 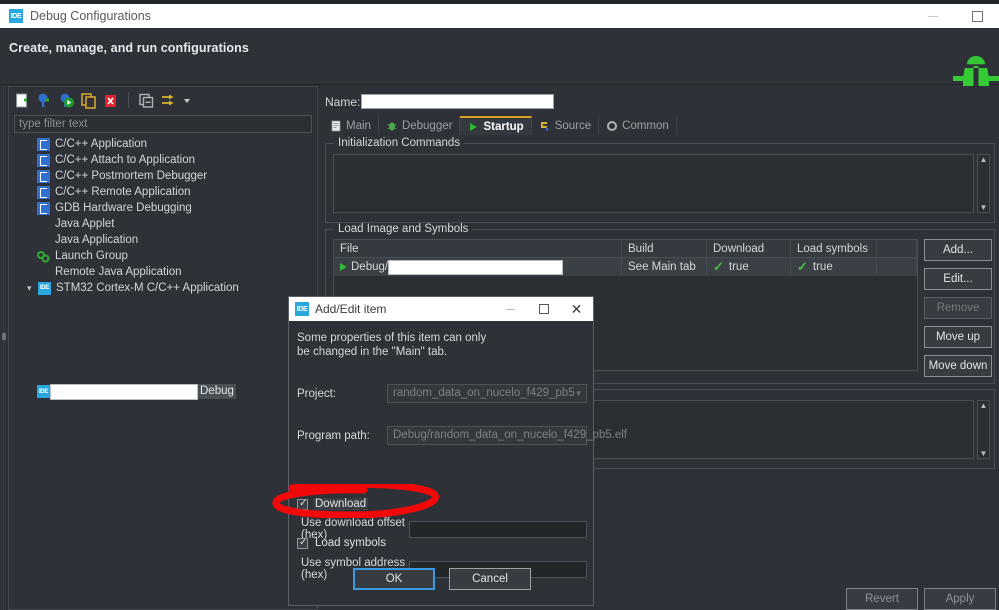 What do you see at coordinates (960, 599) in the screenshot?
I see `apply-button: Apply` at bounding box center [960, 599].